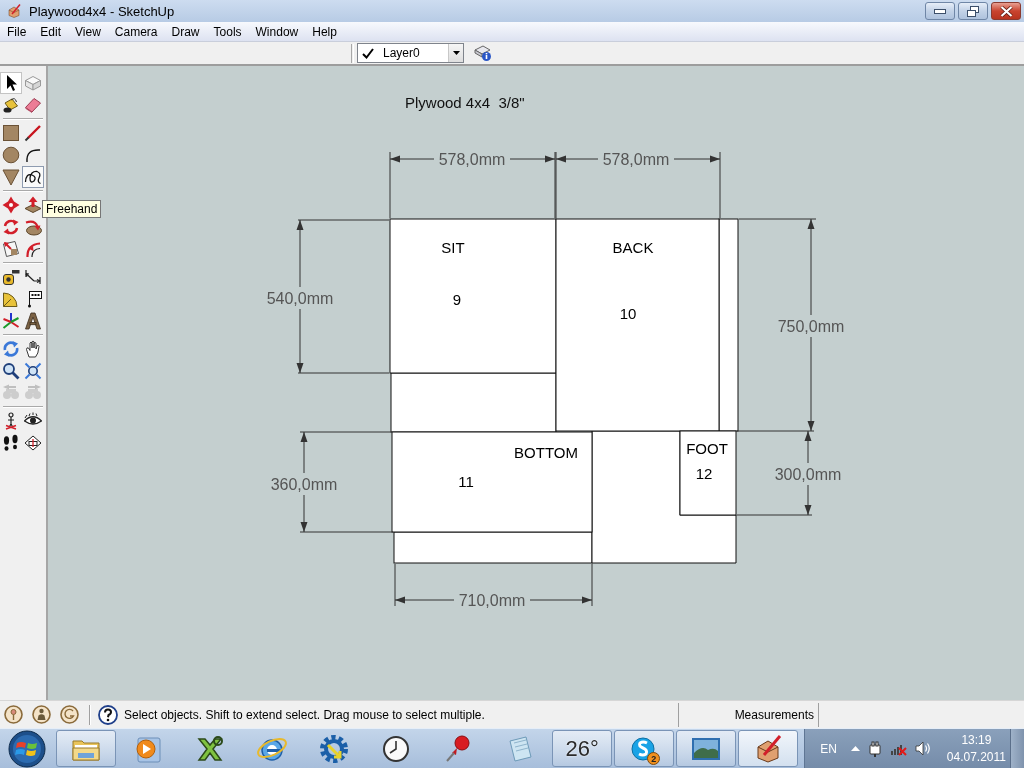 The height and width of the screenshot is (768, 1024). What do you see at coordinates (324, 31) in the screenshot?
I see `menu-item: Help` at bounding box center [324, 31].